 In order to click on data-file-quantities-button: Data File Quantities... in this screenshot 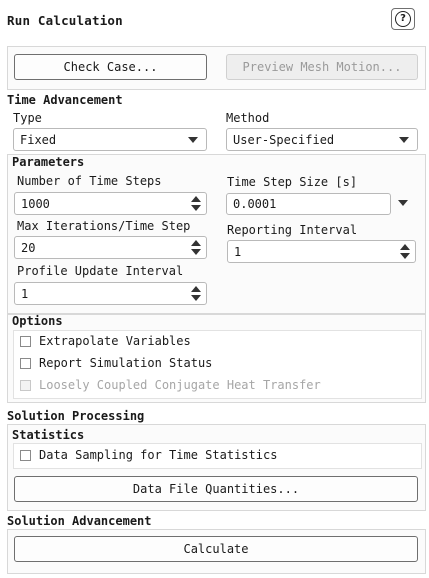, I will do `click(216, 489)`.